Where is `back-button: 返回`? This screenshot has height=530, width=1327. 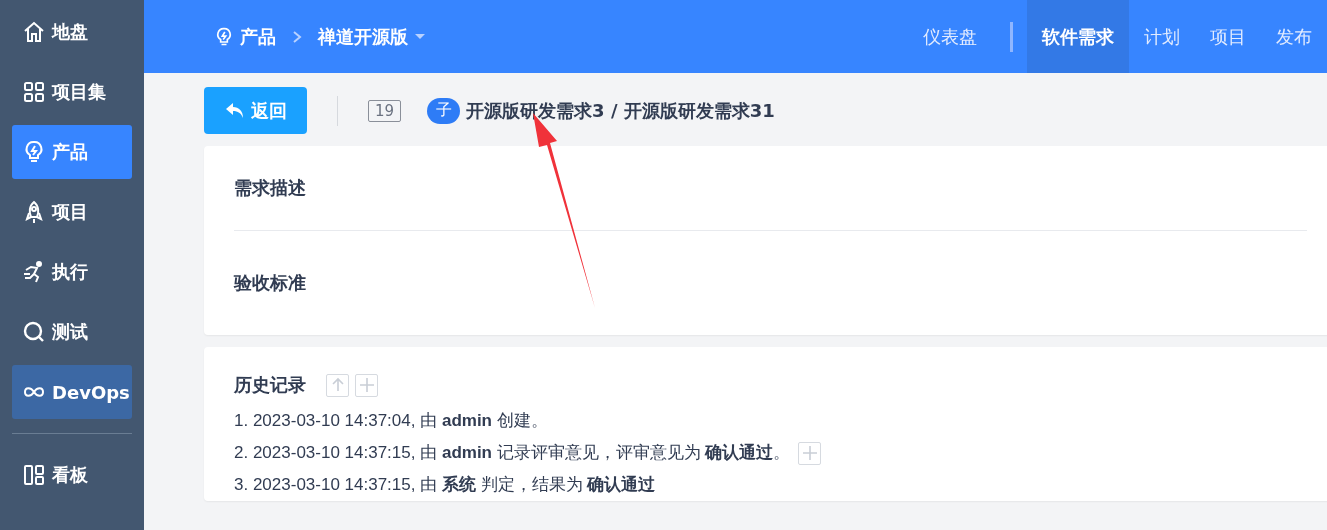 back-button: 返回 is located at coordinates (255, 110).